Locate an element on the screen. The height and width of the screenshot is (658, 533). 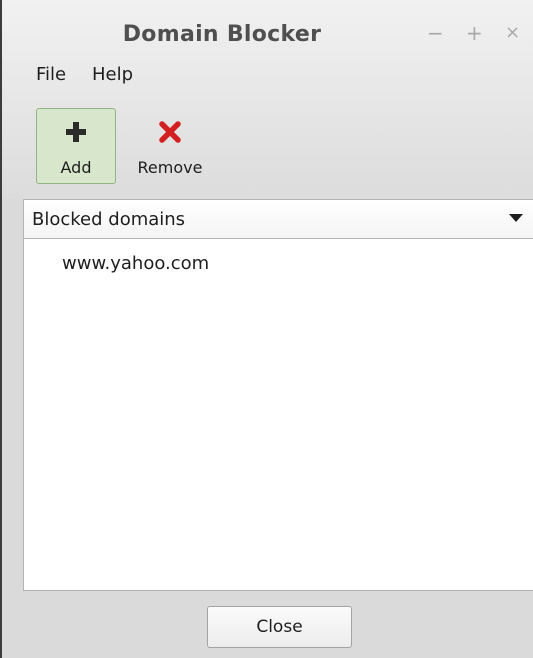
menu-file: File is located at coordinates (51, 75).